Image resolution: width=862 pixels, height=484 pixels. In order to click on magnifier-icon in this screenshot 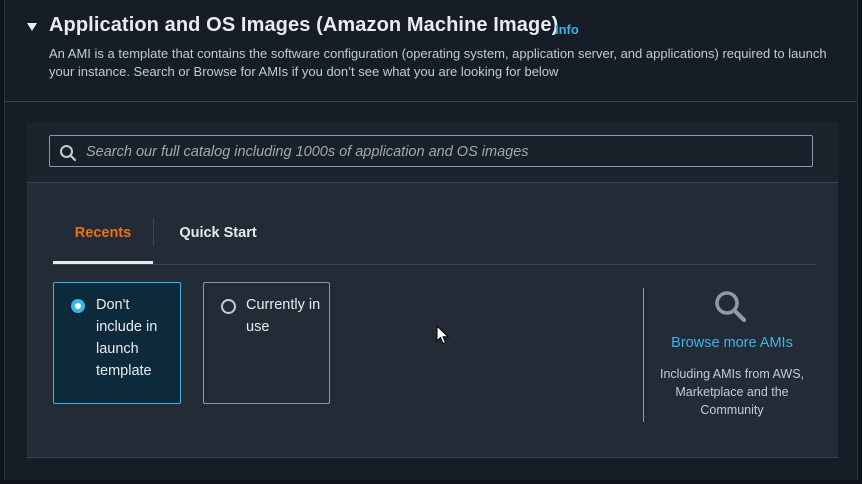, I will do `click(731, 307)`.